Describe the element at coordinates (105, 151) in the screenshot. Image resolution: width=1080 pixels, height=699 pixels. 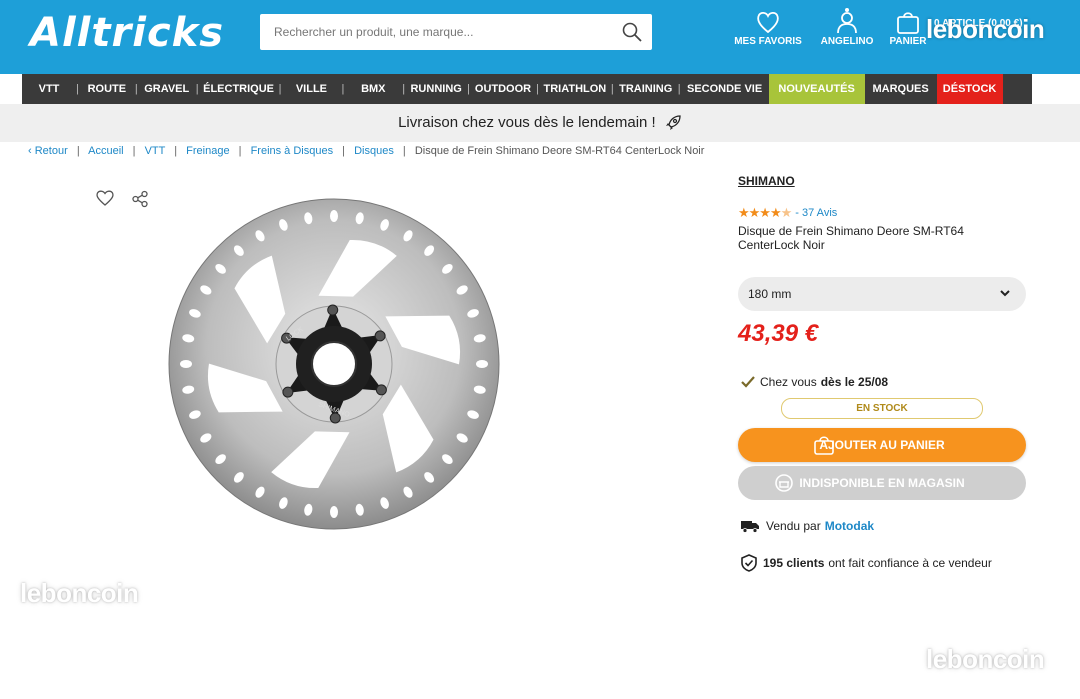
I see `breadcrumb-accueil: Accueil` at that location.